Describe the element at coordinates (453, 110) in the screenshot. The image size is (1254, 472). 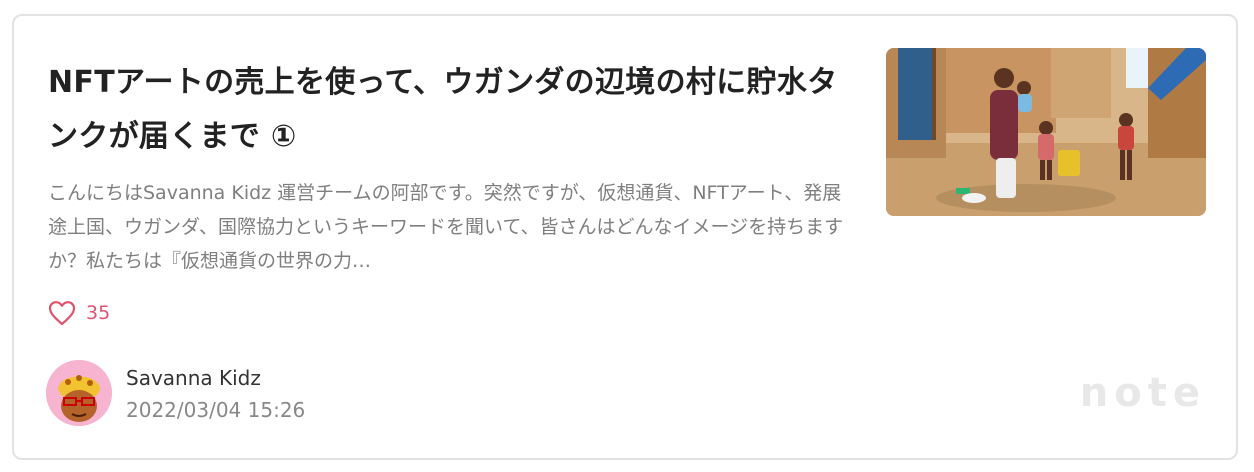
I see `article-title: NFTアートの売上を使って、ウガンダの辺境の村に貯水タンクが届くまで ①` at that location.